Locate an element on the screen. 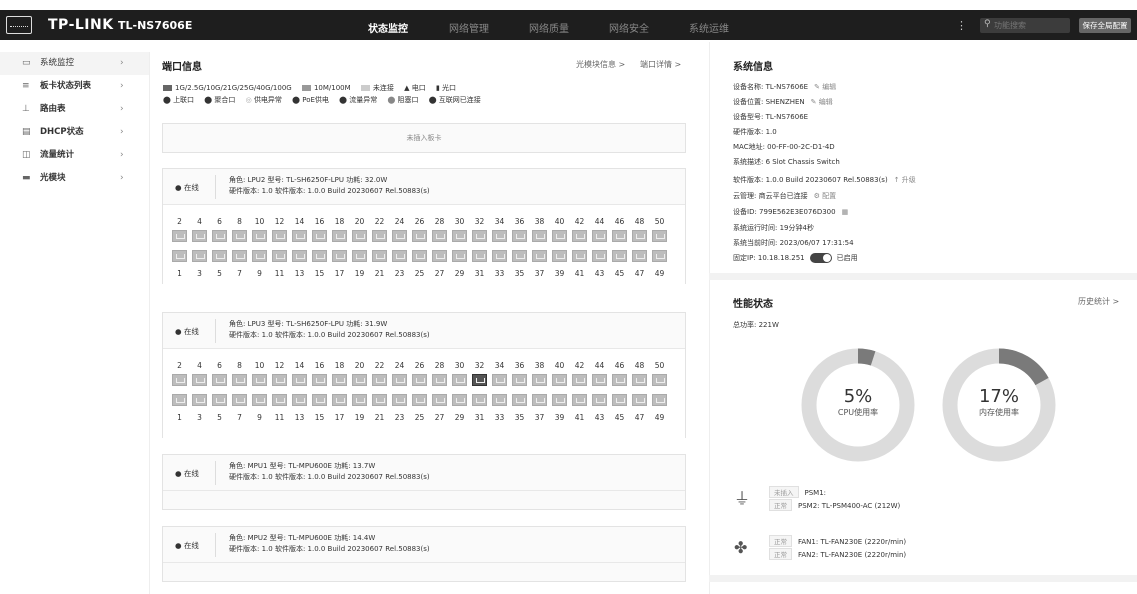 The width and height of the screenshot is (1137, 594). sidebar-item-route-table: ⊥ 路由表 › is located at coordinates (74, 109).